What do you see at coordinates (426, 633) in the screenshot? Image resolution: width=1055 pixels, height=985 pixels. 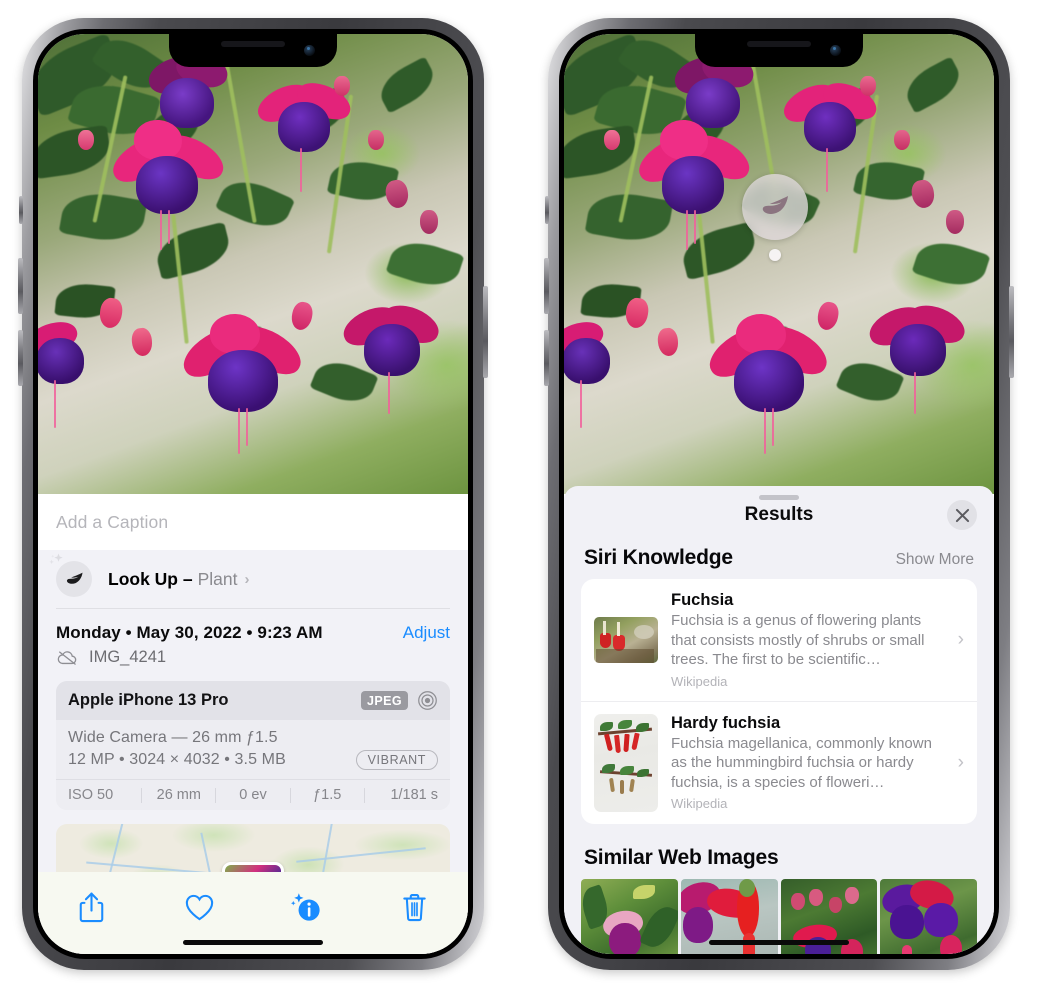 I see `adjust-button: Adjust` at bounding box center [426, 633].